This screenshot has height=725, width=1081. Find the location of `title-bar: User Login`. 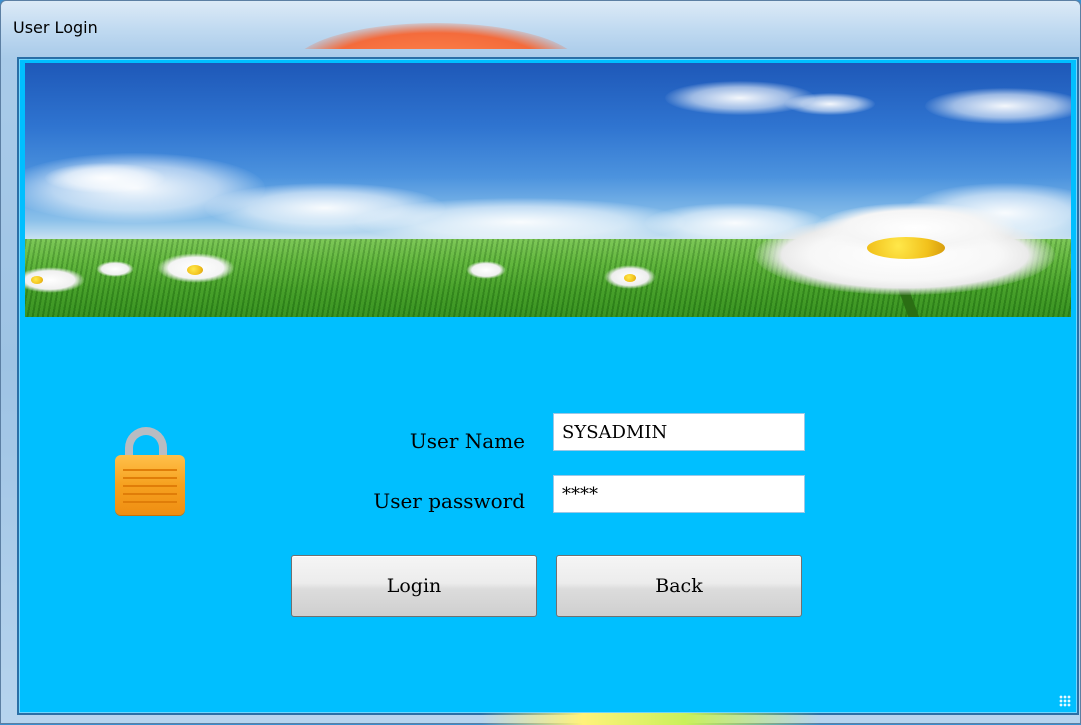

title-bar: User Login is located at coordinates (540, 25).